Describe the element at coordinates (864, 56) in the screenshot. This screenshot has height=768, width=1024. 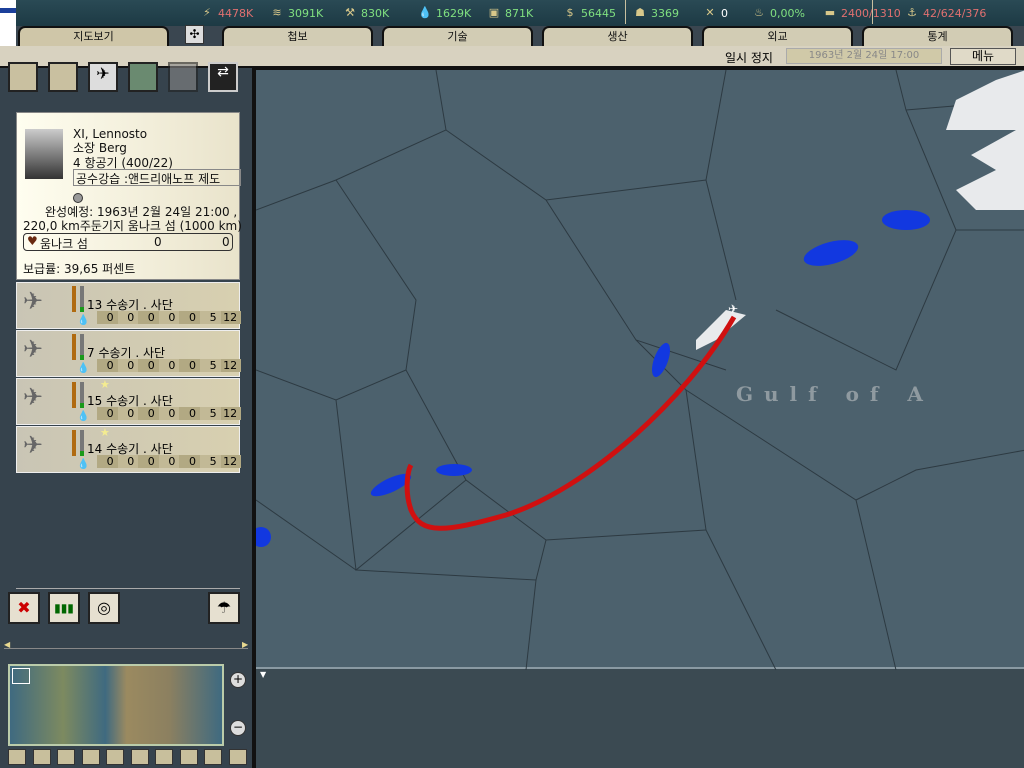
I see `game-date: 1963년 2월 24일 17:00` at that location.